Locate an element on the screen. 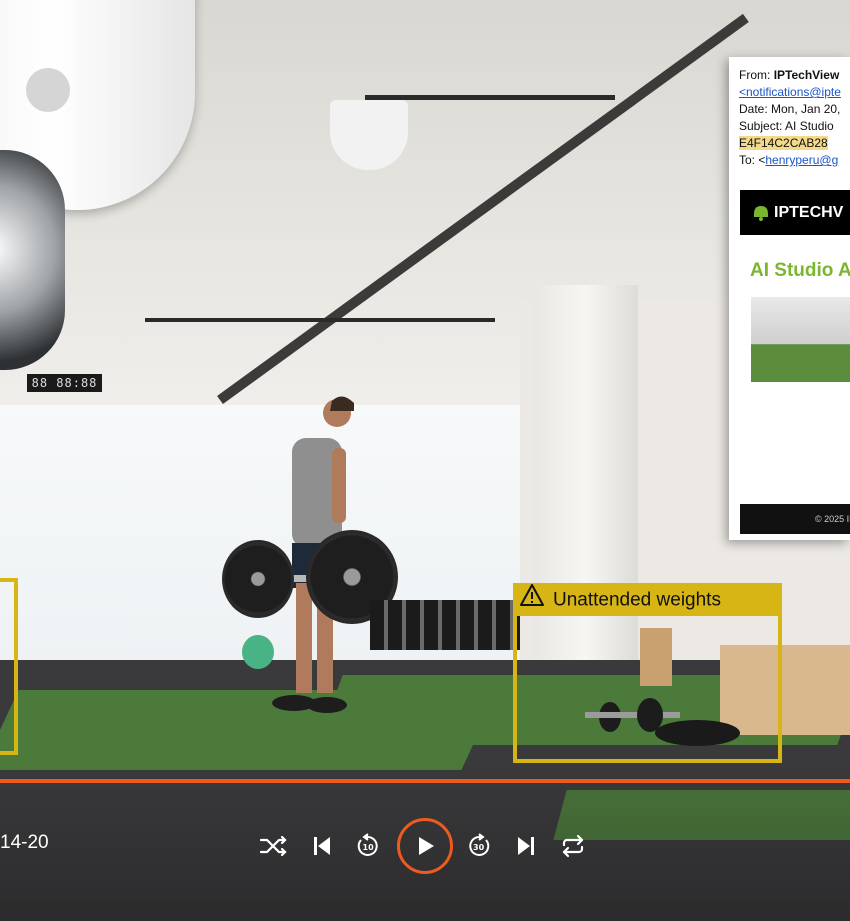  email-snapshot-thumbnail is located at coordinates (800, 339).